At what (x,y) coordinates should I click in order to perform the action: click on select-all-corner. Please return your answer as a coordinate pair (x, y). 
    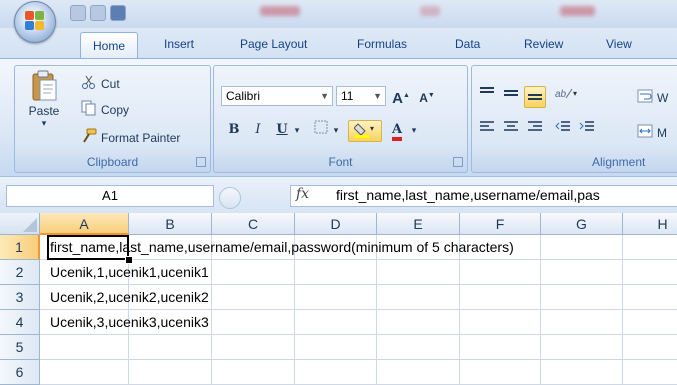
    Looking at the image, I should click on (20, 224).